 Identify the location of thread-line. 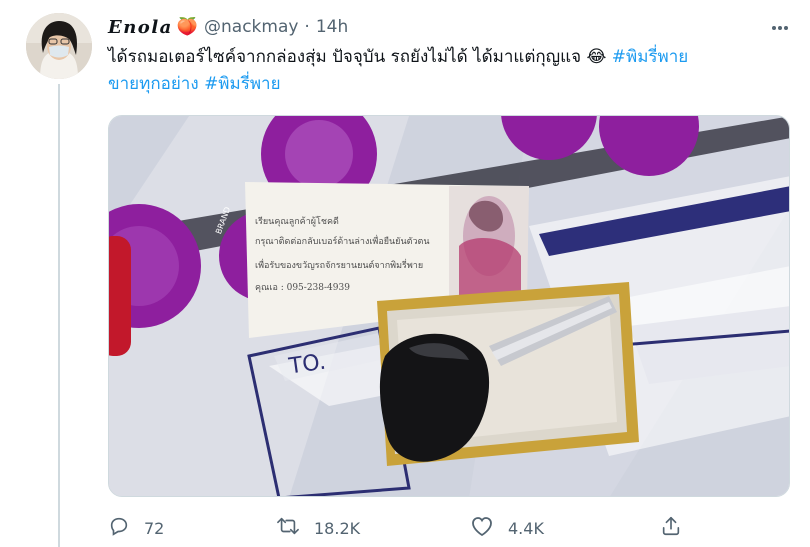
(59, 315).